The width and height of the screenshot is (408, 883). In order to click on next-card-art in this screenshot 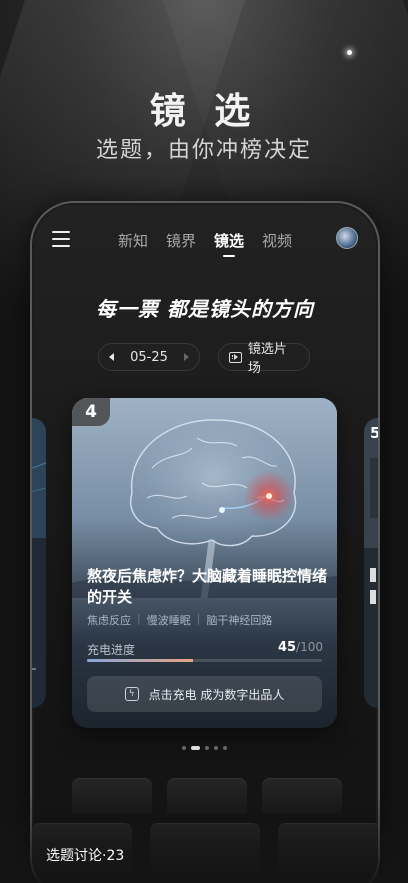, I will do `click(371, 563)`.